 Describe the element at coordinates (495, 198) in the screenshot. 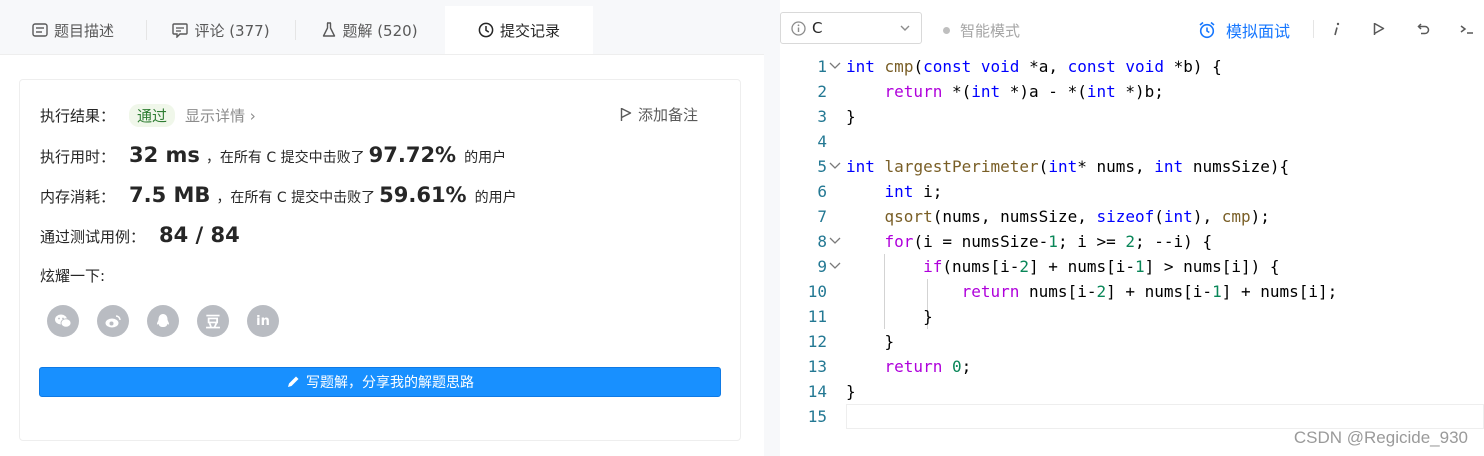

I see `memory-suffix: 的用户` at that location.